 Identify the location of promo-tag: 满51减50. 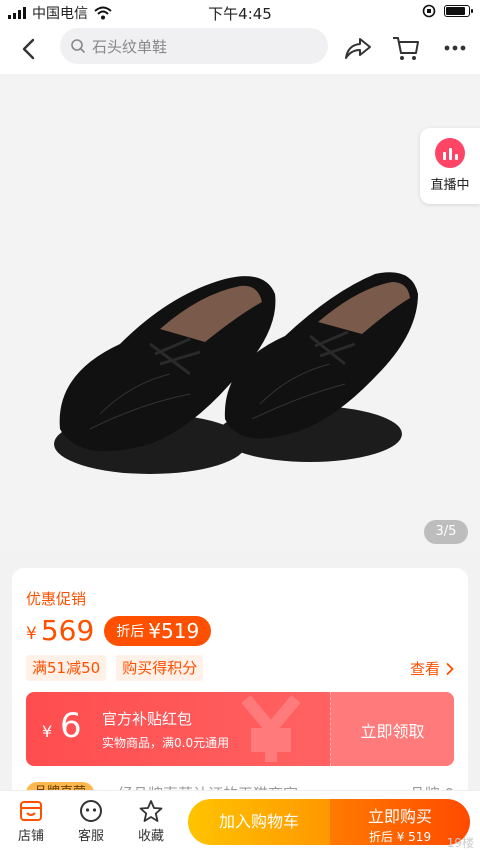
(66, 668).